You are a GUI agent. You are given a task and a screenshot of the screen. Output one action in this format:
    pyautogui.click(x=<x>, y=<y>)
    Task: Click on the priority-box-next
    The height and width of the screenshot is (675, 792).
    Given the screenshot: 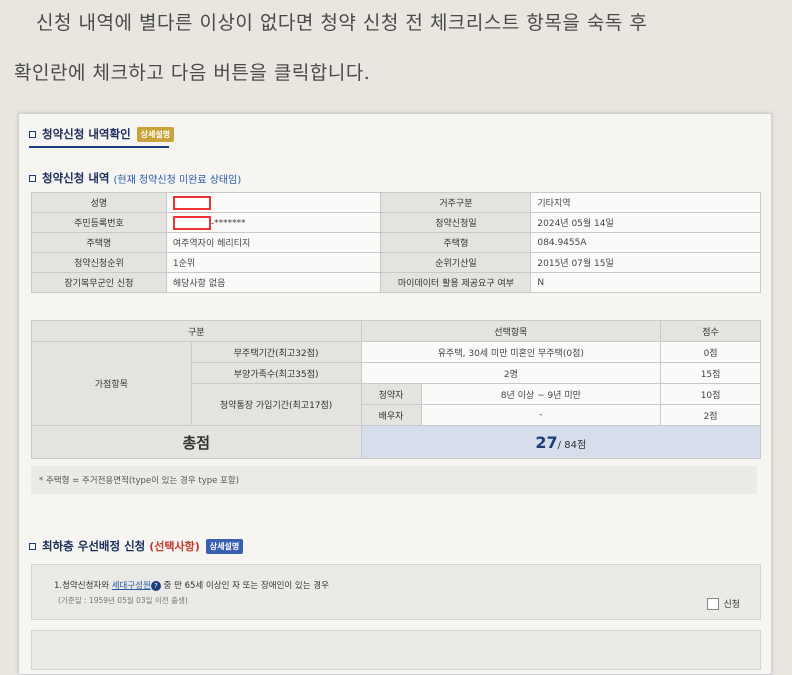 What is the action you would take?
    pyautogui.click(x=396, y=650)
    